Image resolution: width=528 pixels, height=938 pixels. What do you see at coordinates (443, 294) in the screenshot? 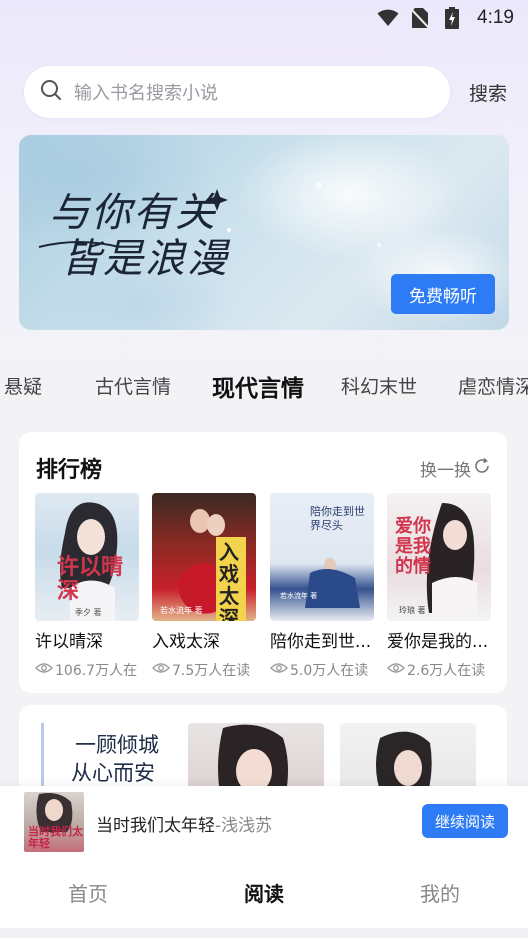
I see `free-listen-button: 免费畅听` at bounding box center [443, 294].